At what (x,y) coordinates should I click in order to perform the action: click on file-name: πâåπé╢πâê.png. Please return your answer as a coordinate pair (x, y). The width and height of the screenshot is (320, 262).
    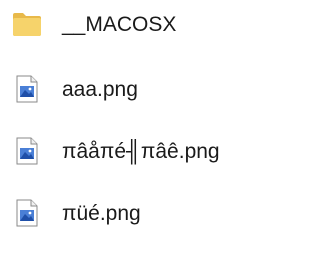
    Looking at the image, I should click on (141, 151).